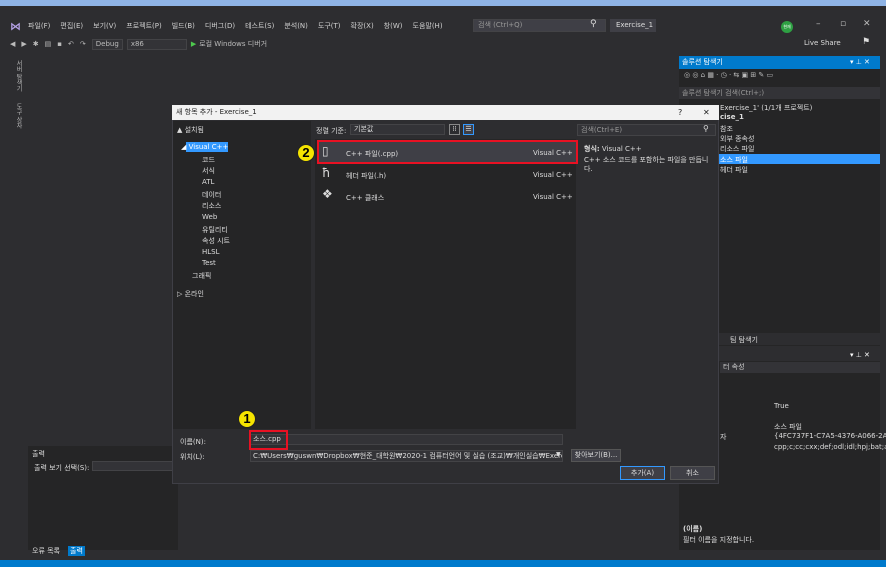 Image resolution: width=886 pixels, height=567 pixels. I want to click on toolbox-tab: 도구 상자, so click(18, 116).